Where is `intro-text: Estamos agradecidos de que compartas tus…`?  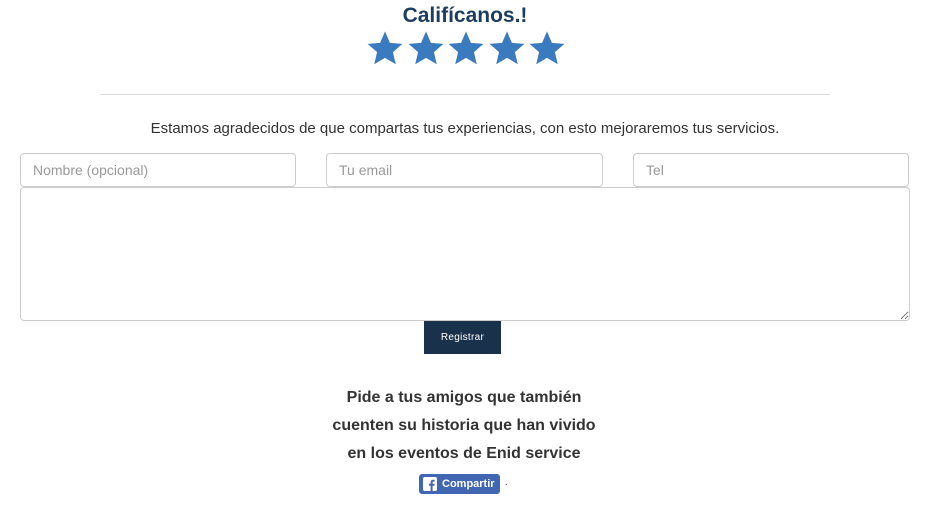
intro-text: Estamos agradecidos de que compartas tus… is located at coordinates (465, 128).